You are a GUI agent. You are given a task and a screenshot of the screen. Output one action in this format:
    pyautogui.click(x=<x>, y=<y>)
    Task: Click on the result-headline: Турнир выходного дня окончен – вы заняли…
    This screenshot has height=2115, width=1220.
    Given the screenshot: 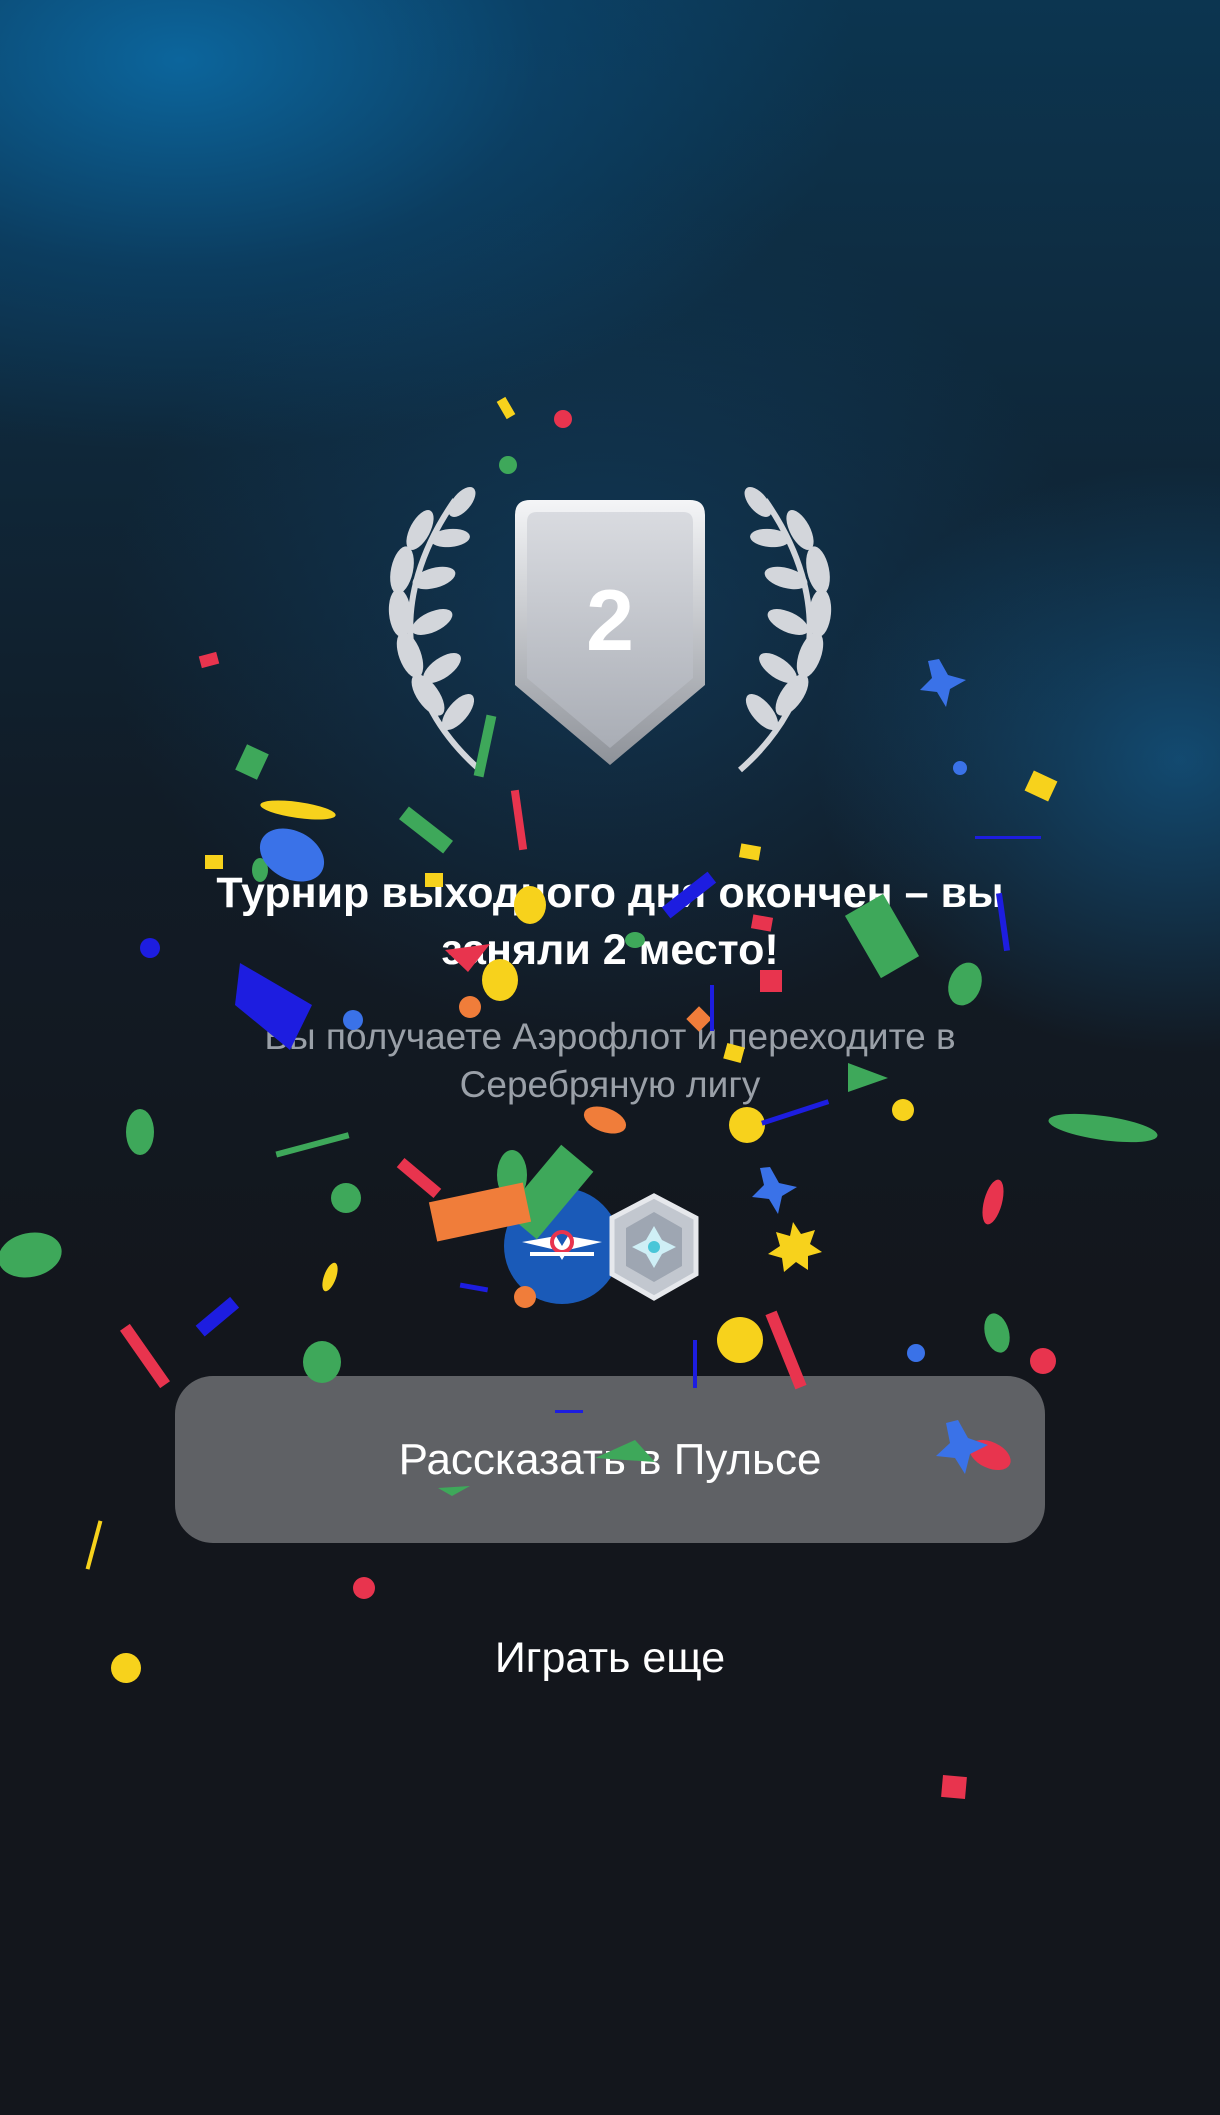 What is the action you would take?
    pyautogui.click(x=610, y=921)
    